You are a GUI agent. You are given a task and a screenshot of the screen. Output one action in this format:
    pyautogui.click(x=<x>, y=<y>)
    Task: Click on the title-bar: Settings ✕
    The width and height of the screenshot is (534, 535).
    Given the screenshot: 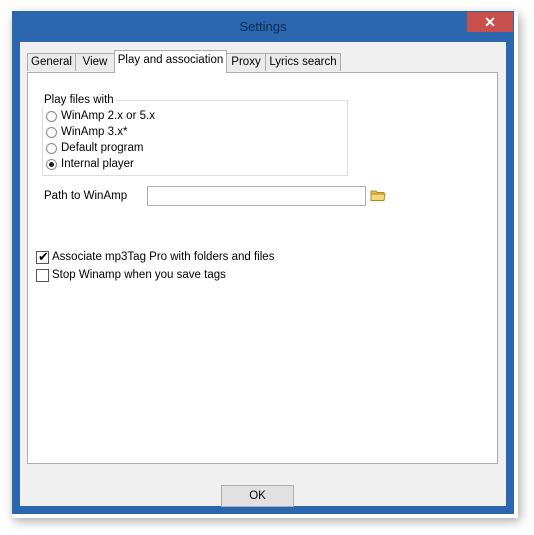 What is the action you would take?
    pyautogui.click(x=263, y=26)
    